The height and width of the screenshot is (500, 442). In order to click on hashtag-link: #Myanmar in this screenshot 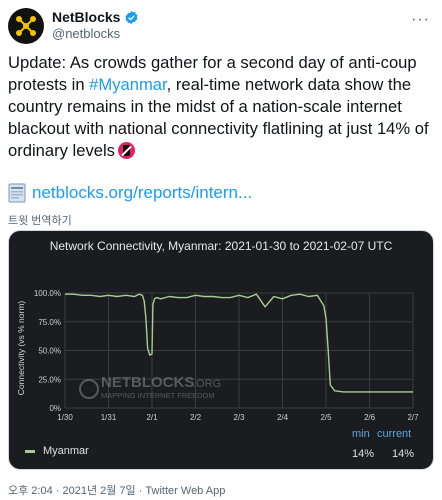, I will do `click(127, 84)`.